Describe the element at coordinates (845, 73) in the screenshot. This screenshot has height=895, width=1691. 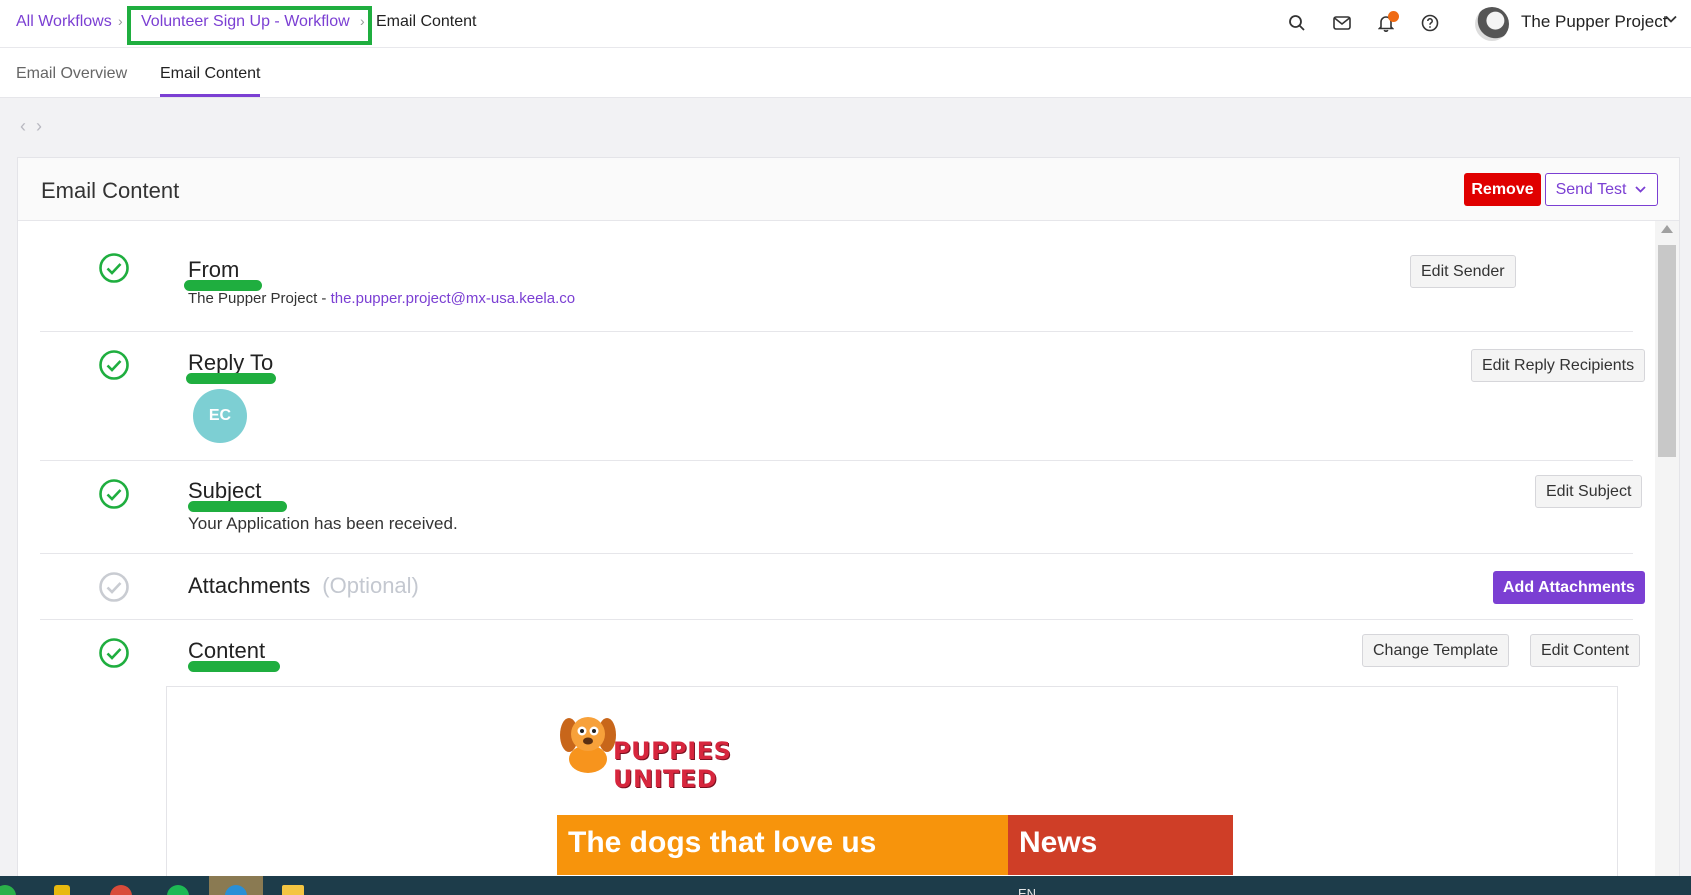
I see `tab-bar: Email Overview Email Content` at that location.